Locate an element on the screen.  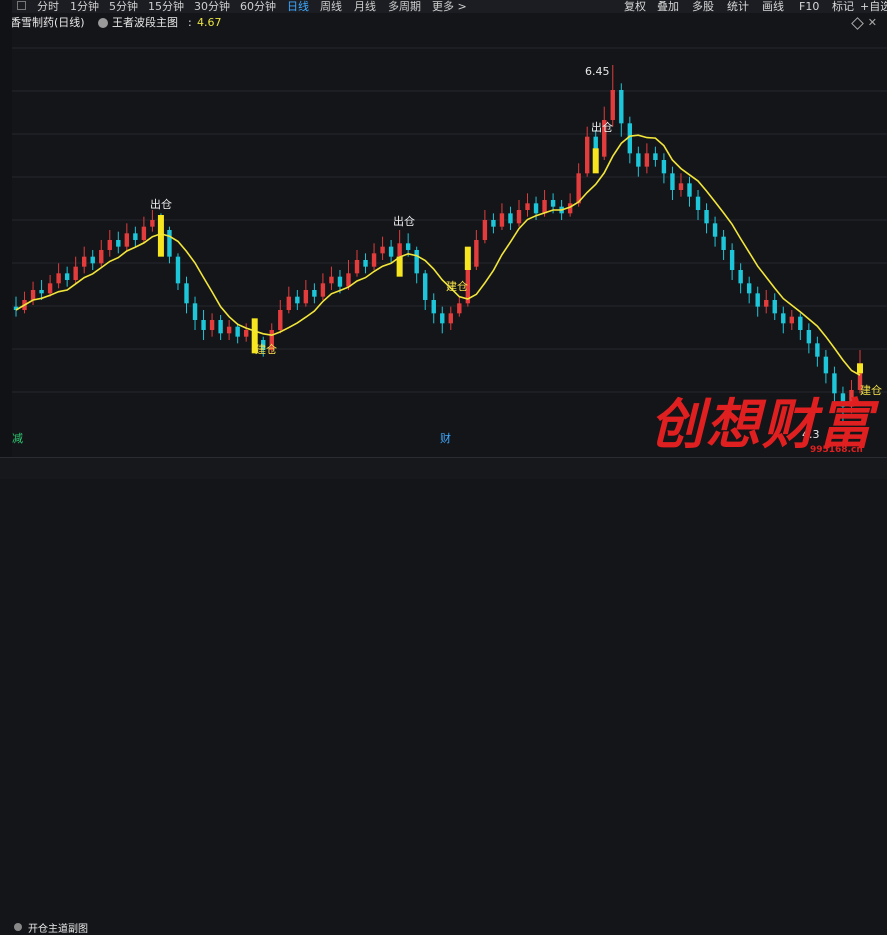
sub-indicator-icon is located at coordinates (18, 927).